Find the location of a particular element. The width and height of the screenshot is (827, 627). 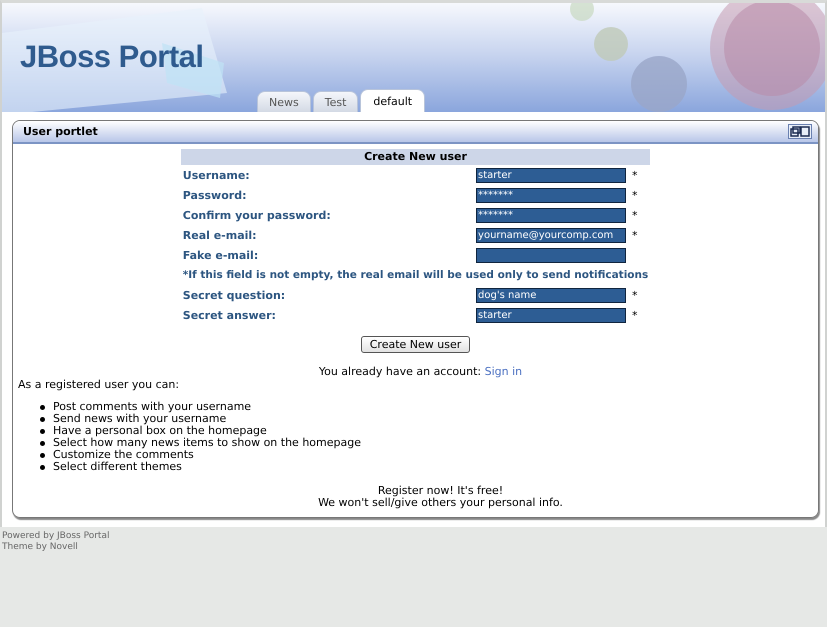

field-label: Fake e-mail: is located at coordinates (221, 256).